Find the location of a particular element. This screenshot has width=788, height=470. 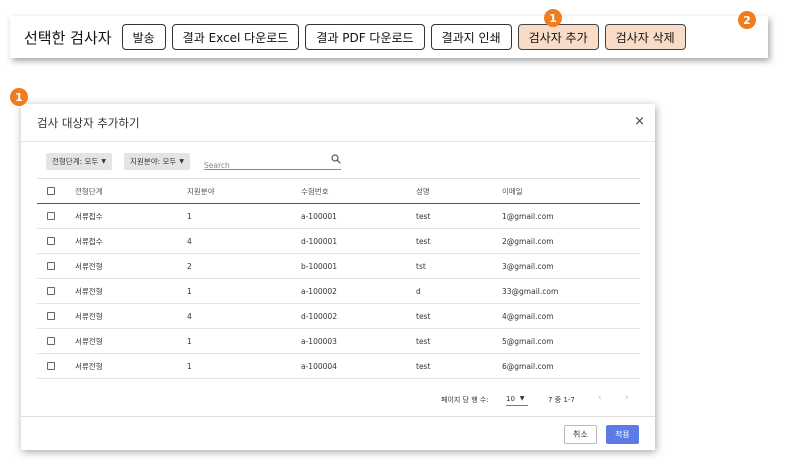

stage-filter-label: 전형단계: 모두 is located at coordinates (75, 161).